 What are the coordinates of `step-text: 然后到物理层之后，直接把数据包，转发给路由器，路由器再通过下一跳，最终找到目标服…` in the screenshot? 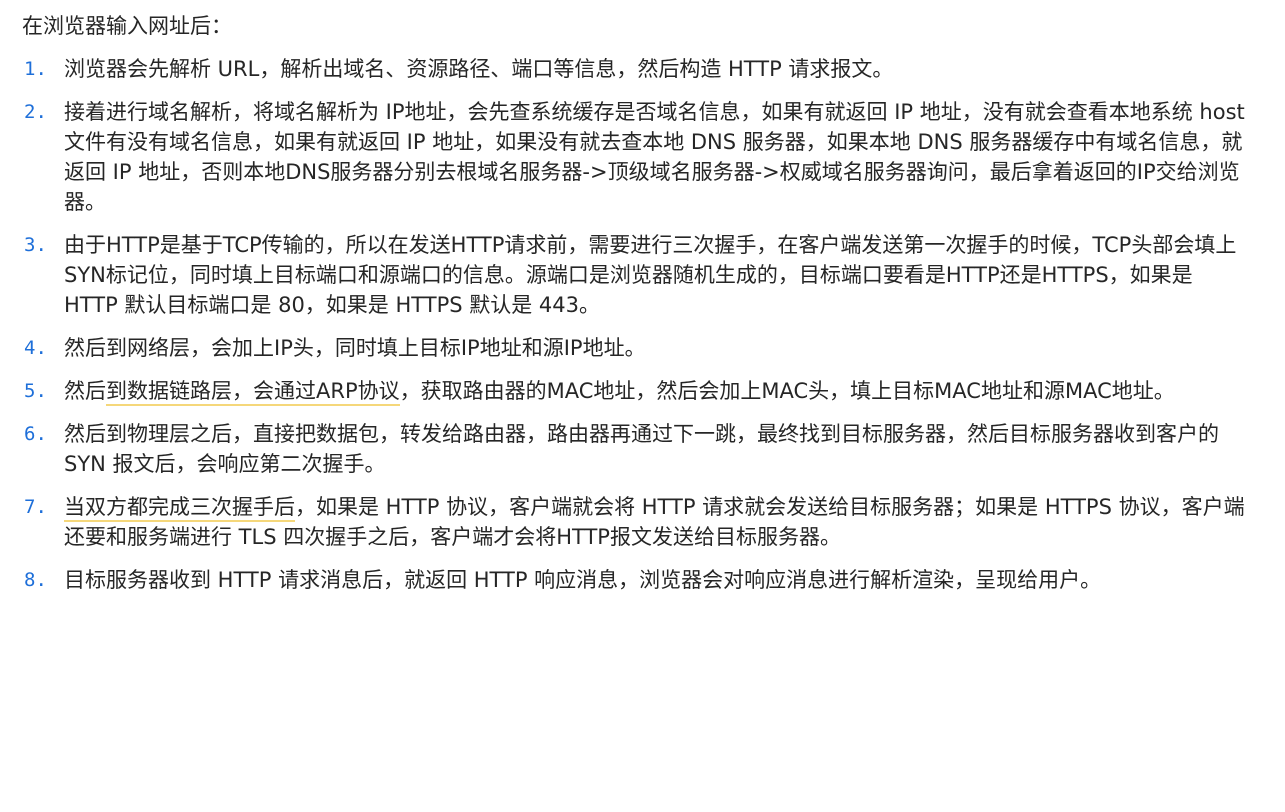 It's located at (641, 449).